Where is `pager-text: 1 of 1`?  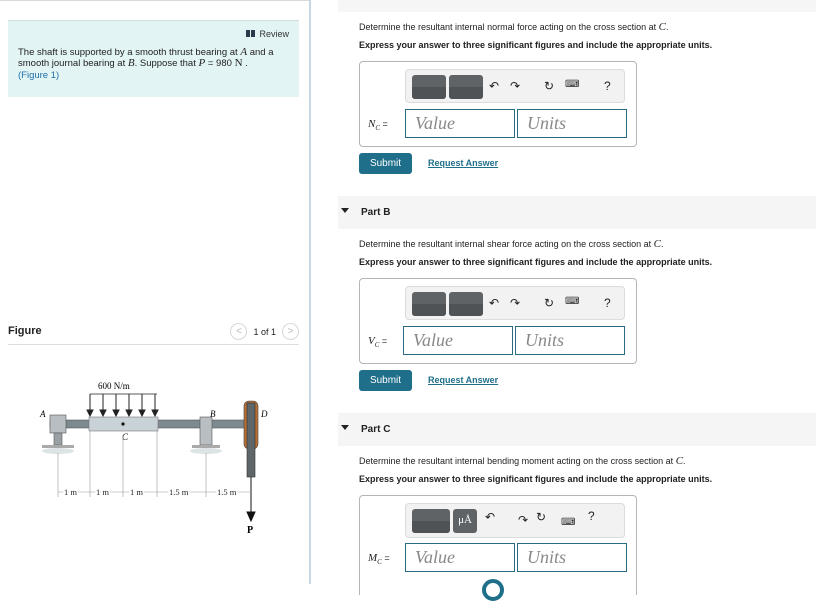
pager-text: 1 of 1 is located at coordinates (264, 331).